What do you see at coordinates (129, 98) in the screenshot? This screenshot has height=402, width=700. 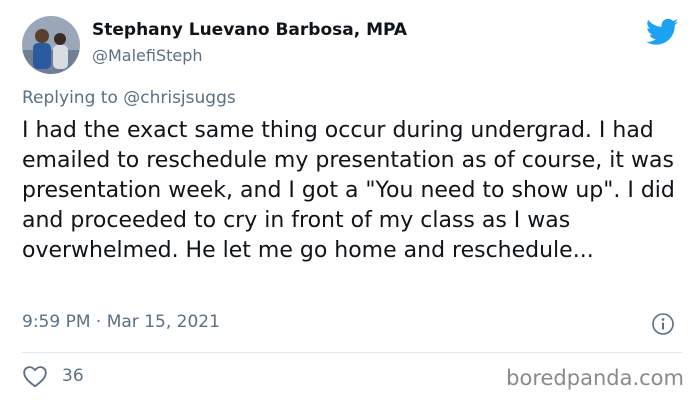 I see `replying-to: Replying to @chrisjsuggs` at bounding box center [129, 98].